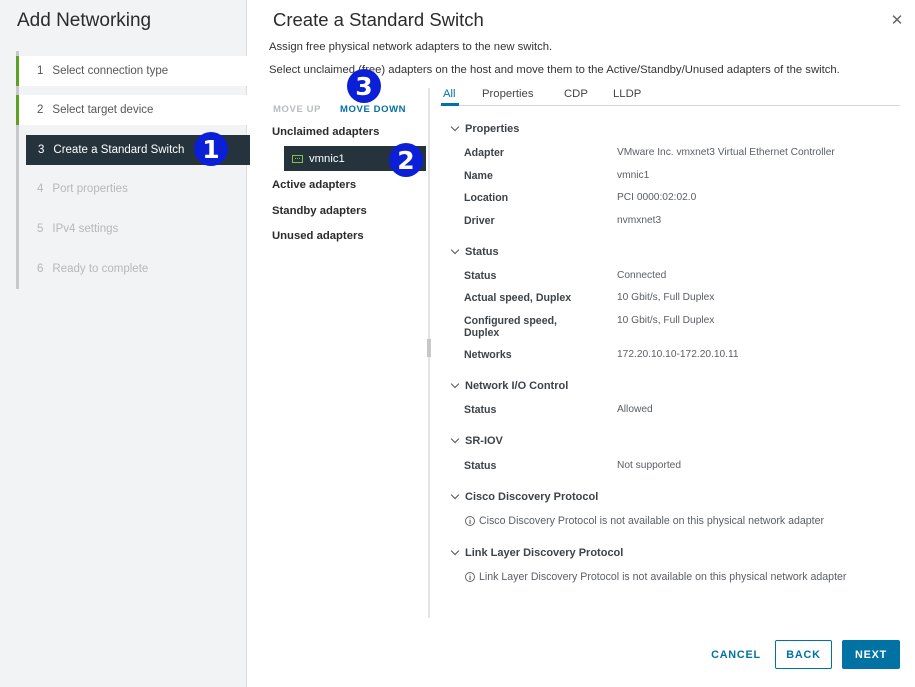 This screenshot has width=915, height=687. I want to click on back-button: BACK, so click(803, 654).